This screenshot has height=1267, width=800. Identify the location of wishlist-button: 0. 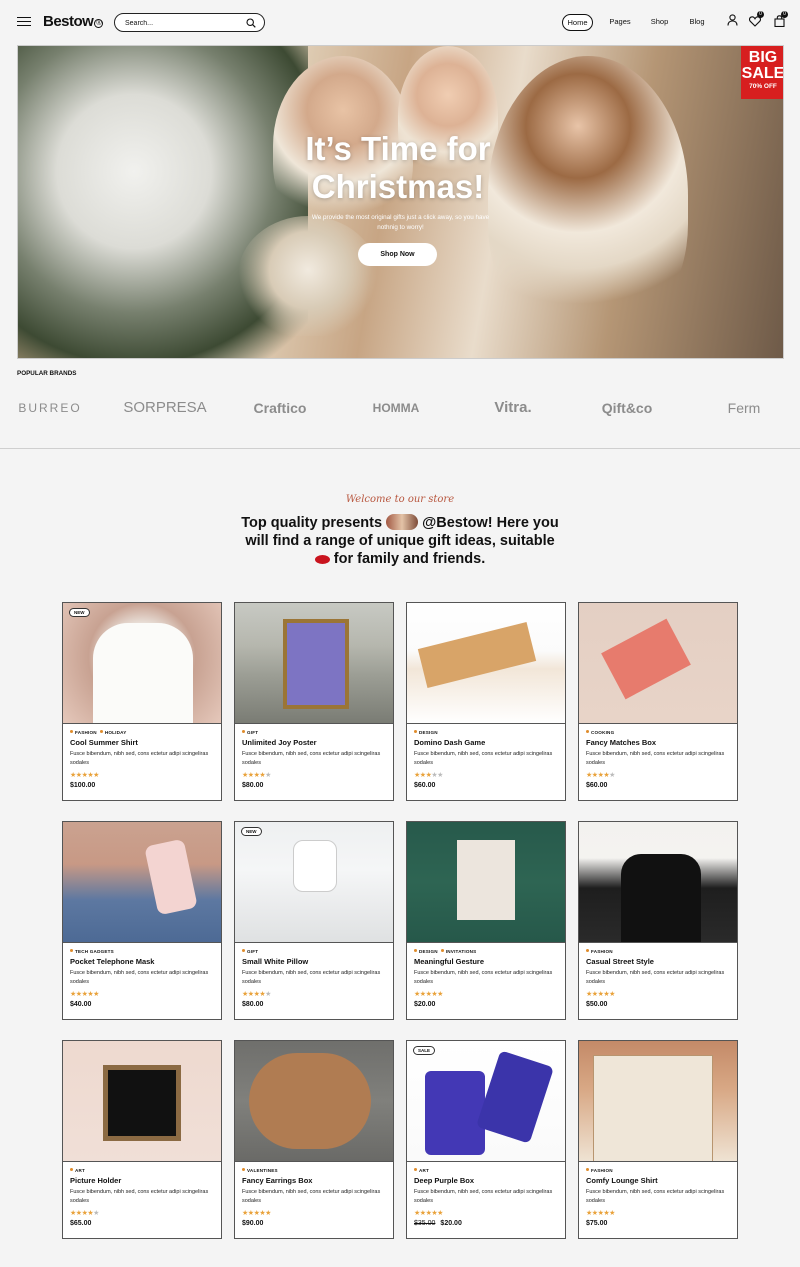
(756, 19).